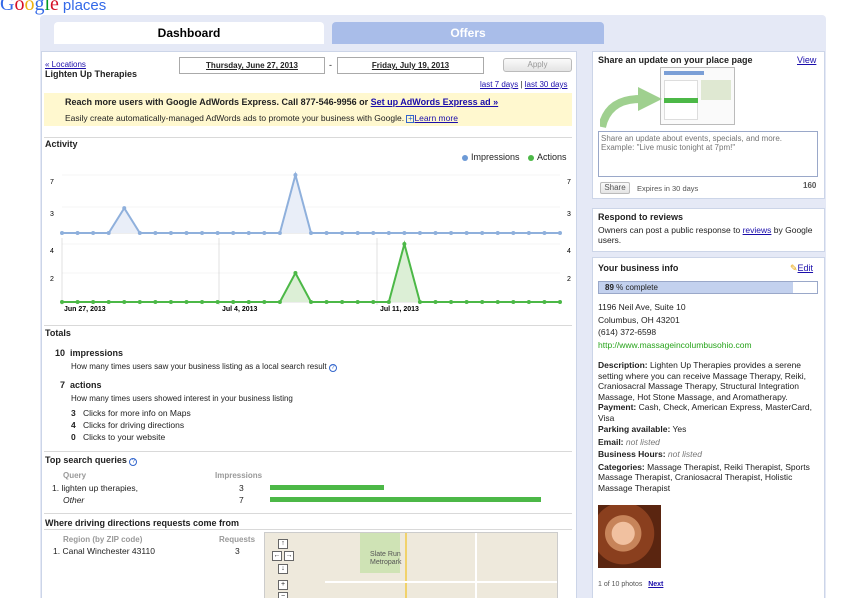 This screenshot has height=598, width=850. Describe the element at coordinates (283, 544) in the screenshot. I see `pan-up-icon: ↑` at that location.